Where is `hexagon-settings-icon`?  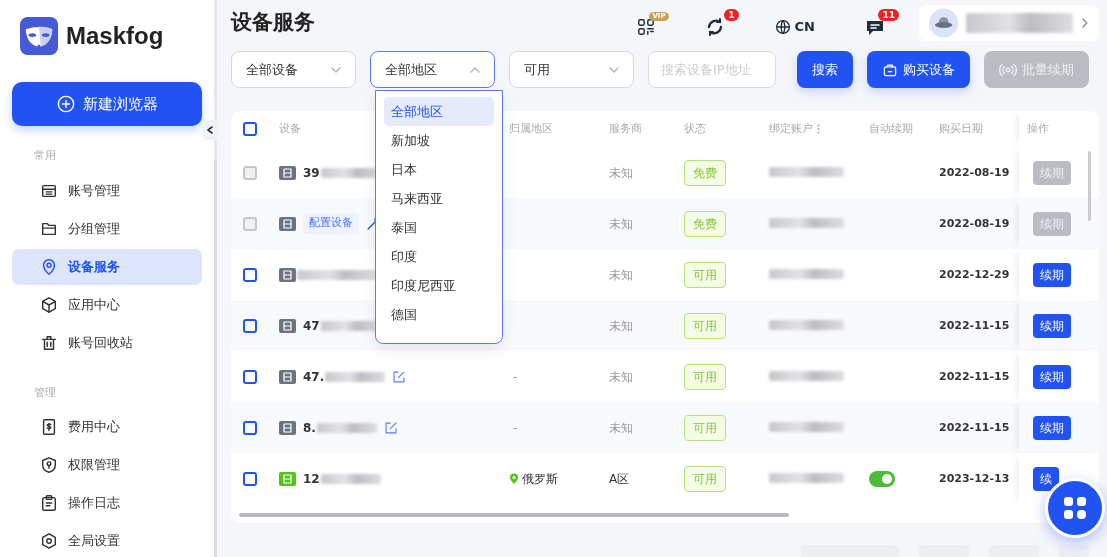 hexagon-settings-icon is located at coordinates (49, 541).